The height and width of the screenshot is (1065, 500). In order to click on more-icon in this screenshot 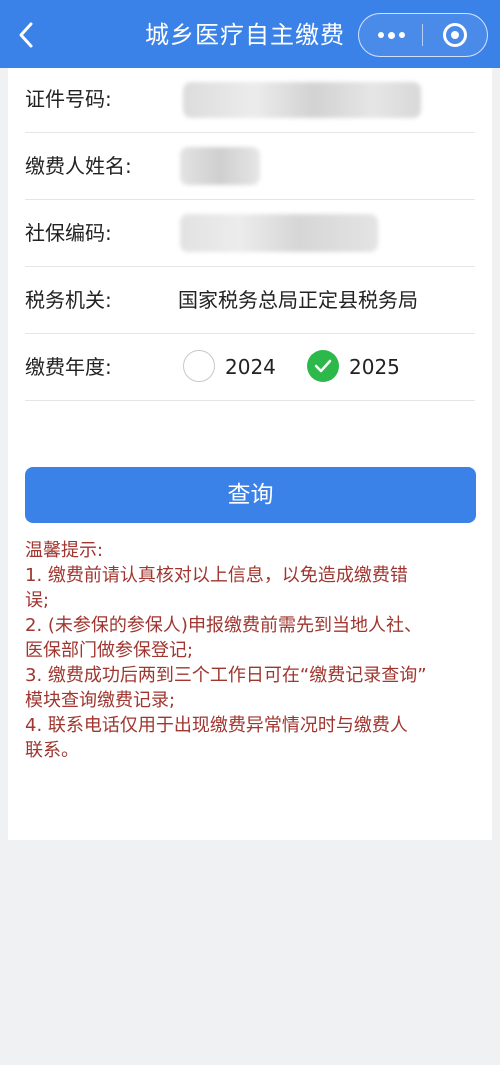, I will do `click(390, 35)`.